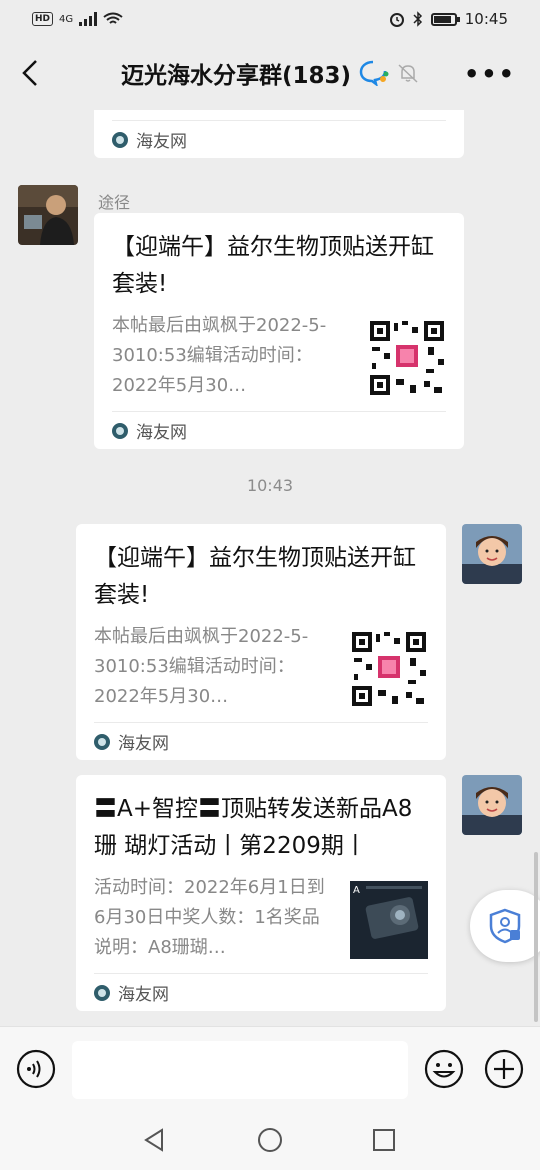 This screenshot has height=1170, width=540. Describe the element at coordinates (490, 74) in the screenshot. I see `more-options-icon: •••` at that location.